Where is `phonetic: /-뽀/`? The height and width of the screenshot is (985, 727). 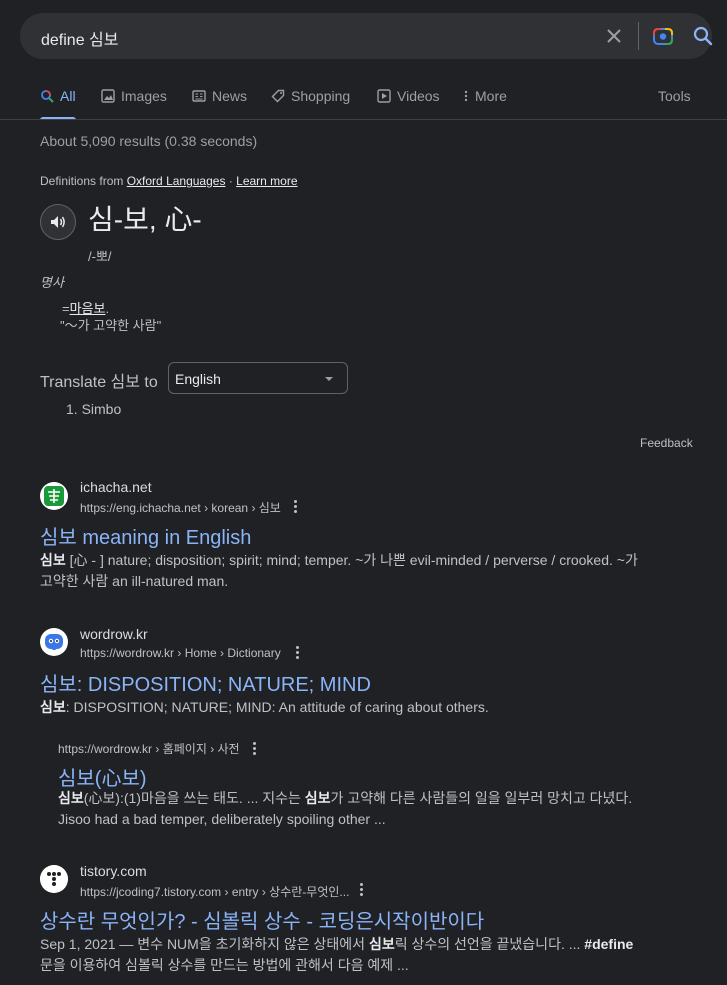 phonetic: /-뽀/ is located at coordinates (100, 256).